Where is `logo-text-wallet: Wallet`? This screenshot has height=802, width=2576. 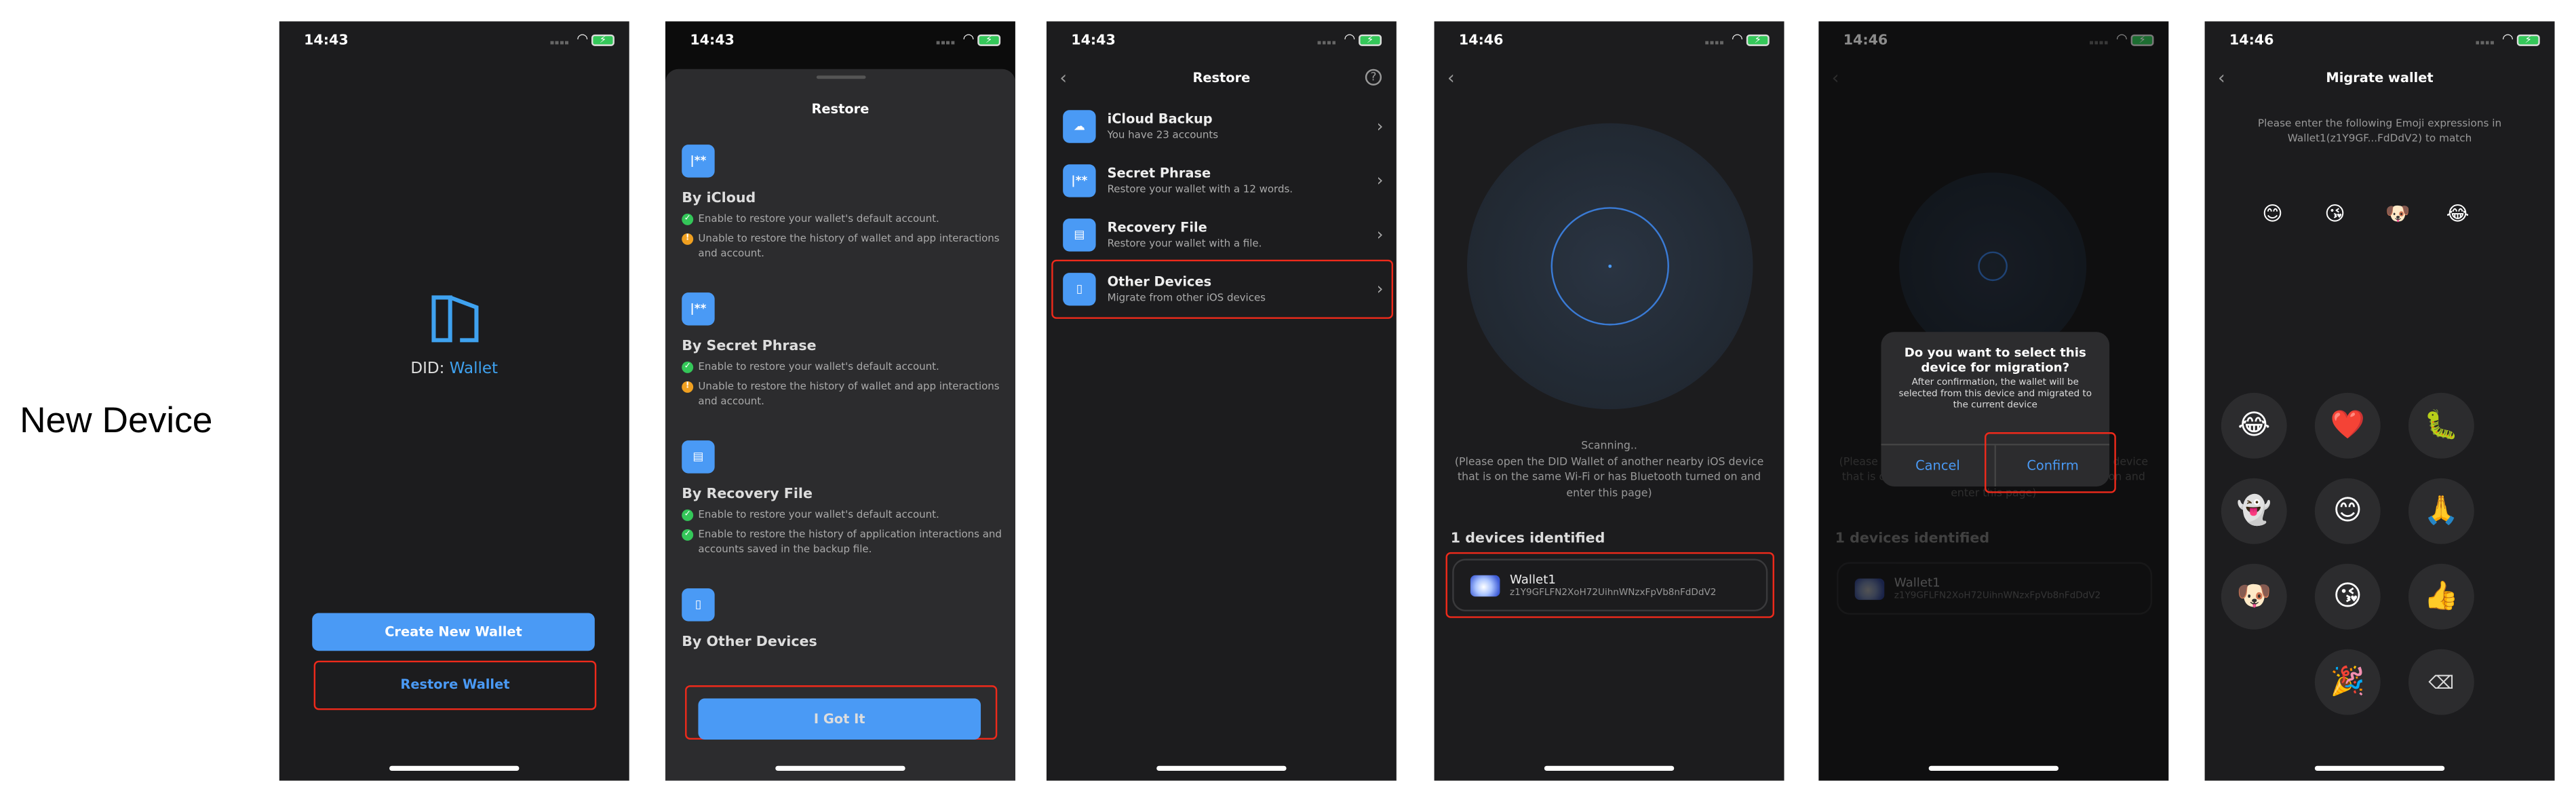 logo-text-wallet: Wallet is located at coordinates (474, 369).